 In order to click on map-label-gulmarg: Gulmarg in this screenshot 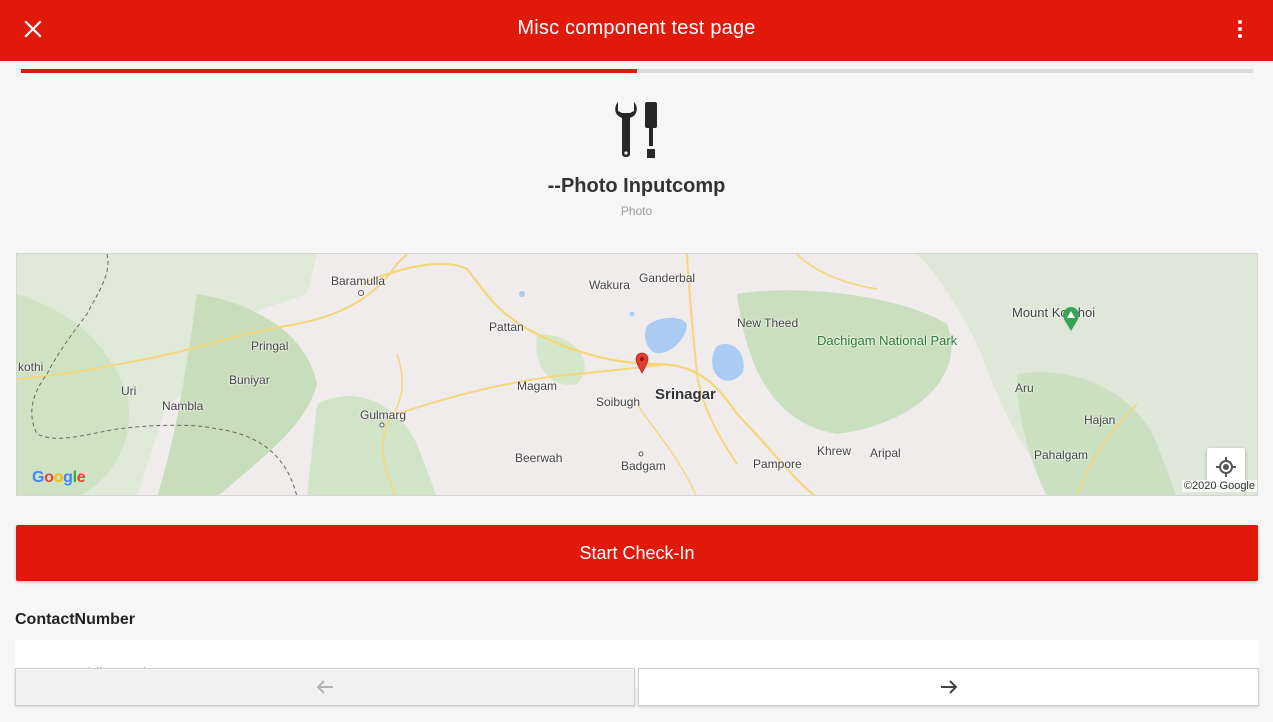, I will do `click(383, 415)`.